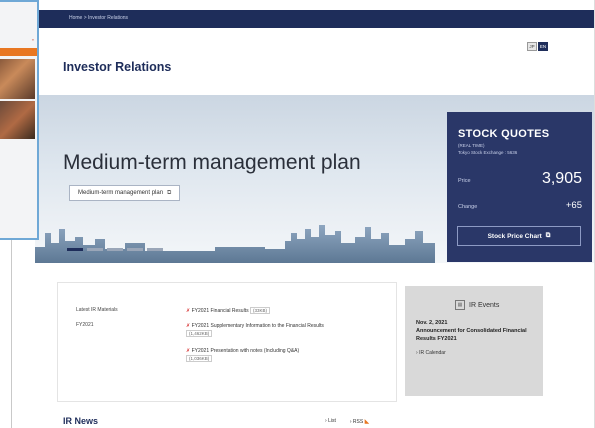 The width and height of the screenshot is (595, 428). I want to click on news-list-label: List, so click(332, 421).